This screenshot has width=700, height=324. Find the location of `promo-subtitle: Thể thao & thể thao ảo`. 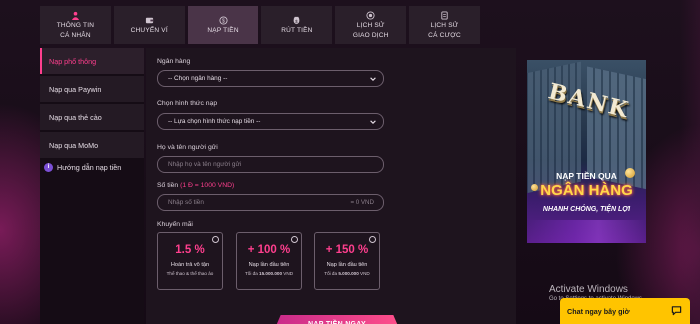

promo-subtitle: Thể thao & thể thao ảo is located at coordinates (190, 273).